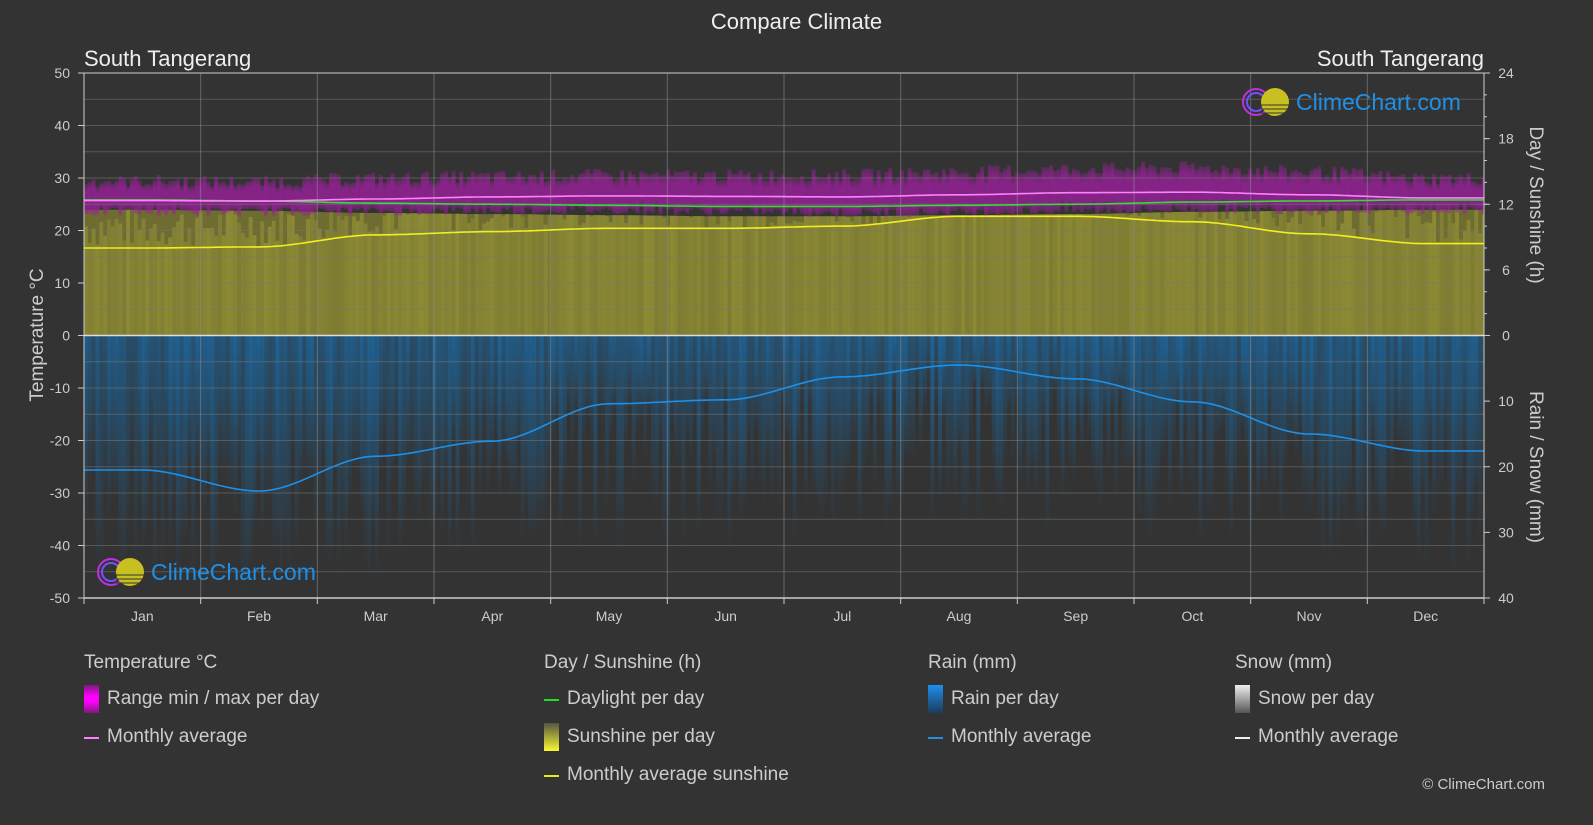  Describe the element at coordinates (205, 572) in the screenshot. I see `logo-bottom: ClimeChart.com` at that location.